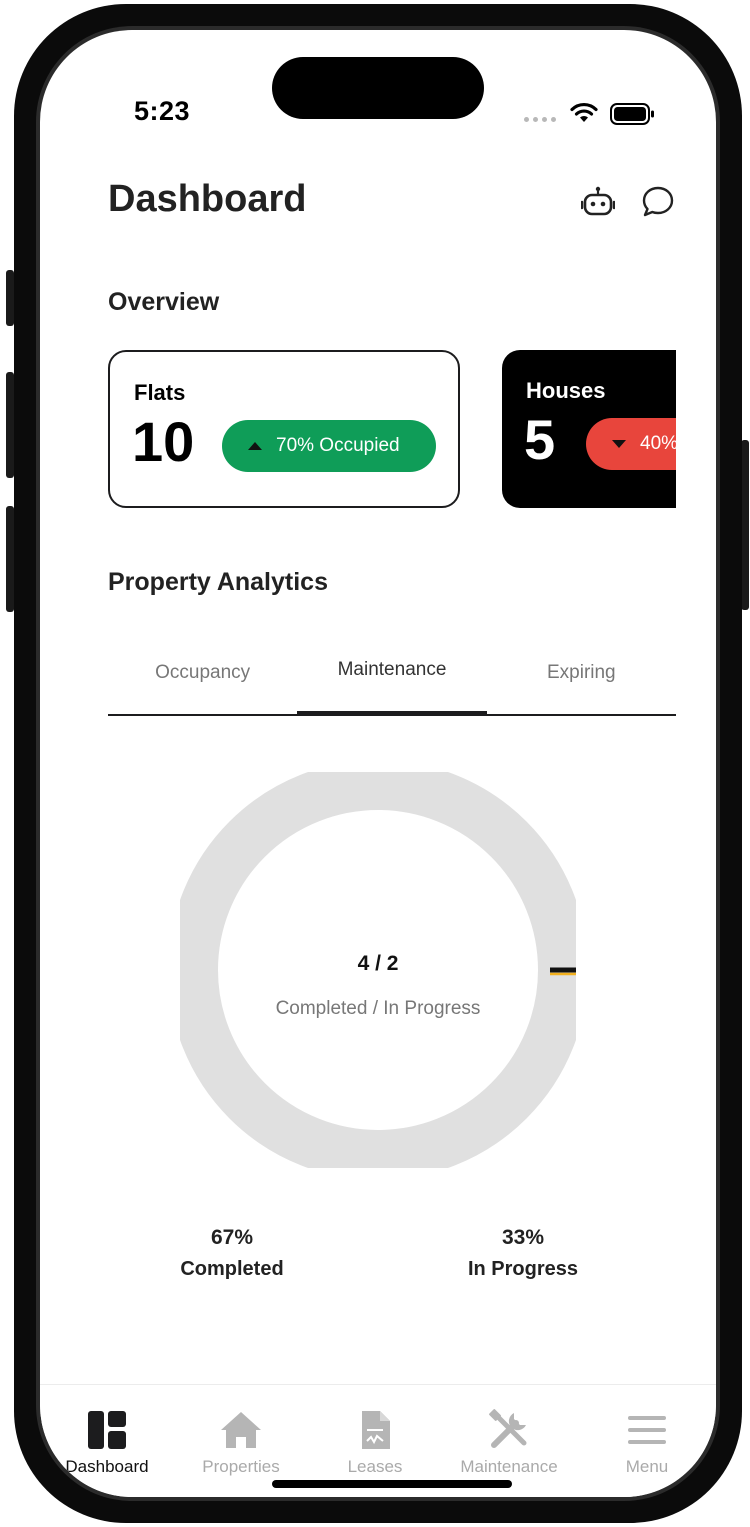 The height and width of the screenshot is (1527, 750). Describe the element at coordinates (392, 1484) in the screenshot. I see `home-indicator` at that location.